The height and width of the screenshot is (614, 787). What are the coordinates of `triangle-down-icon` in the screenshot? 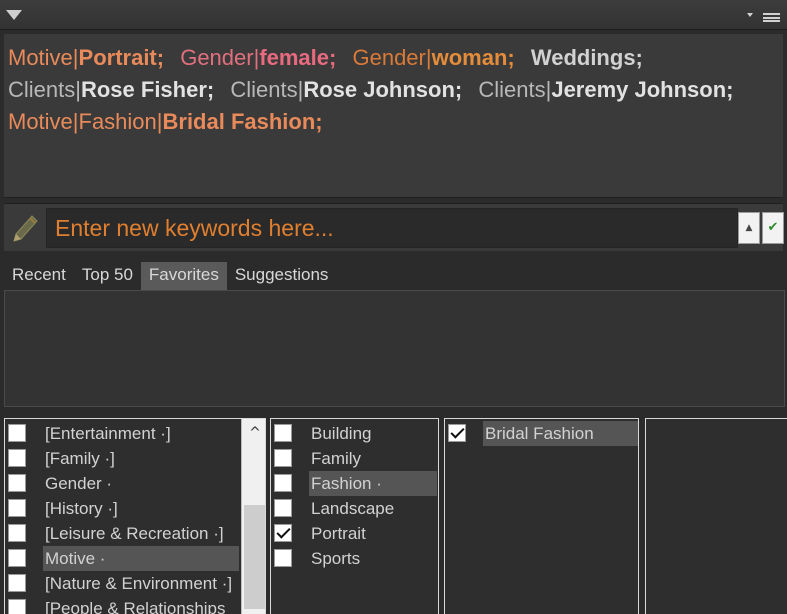 It's located at (14, 15).